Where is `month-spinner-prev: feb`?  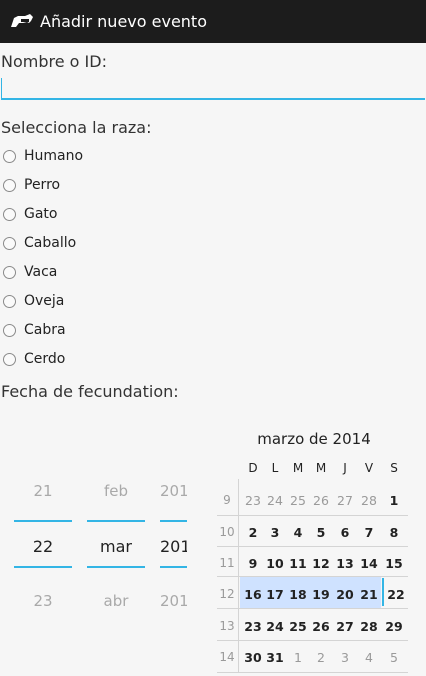
month-spinner-prev: feb is located at coordinates (116, 491).